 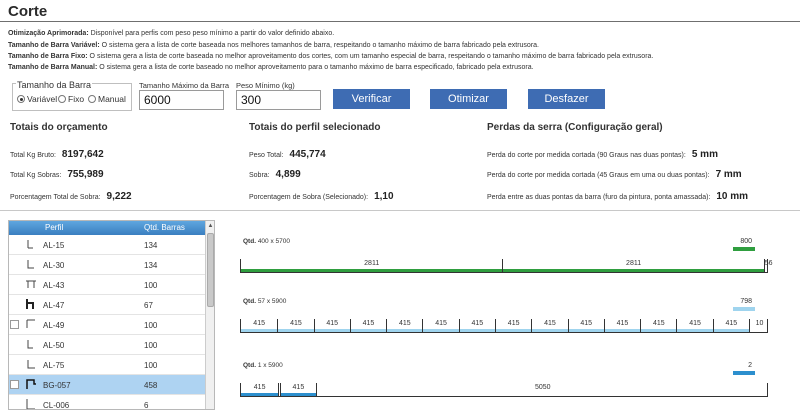 I want to click on leftover-value: 2, so click(x=750, y=365).